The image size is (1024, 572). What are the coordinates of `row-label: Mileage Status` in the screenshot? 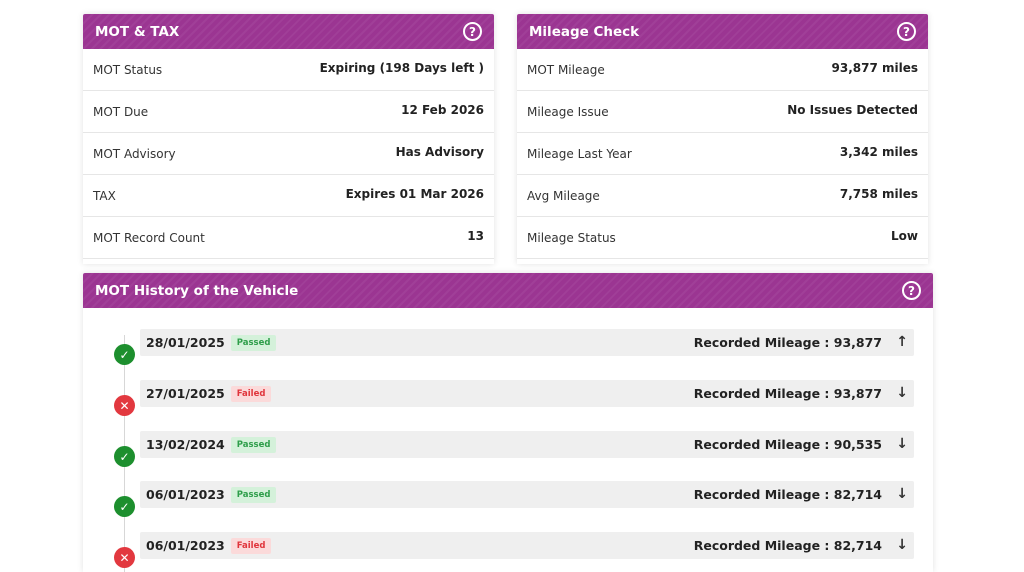 It's located at (571, 238).